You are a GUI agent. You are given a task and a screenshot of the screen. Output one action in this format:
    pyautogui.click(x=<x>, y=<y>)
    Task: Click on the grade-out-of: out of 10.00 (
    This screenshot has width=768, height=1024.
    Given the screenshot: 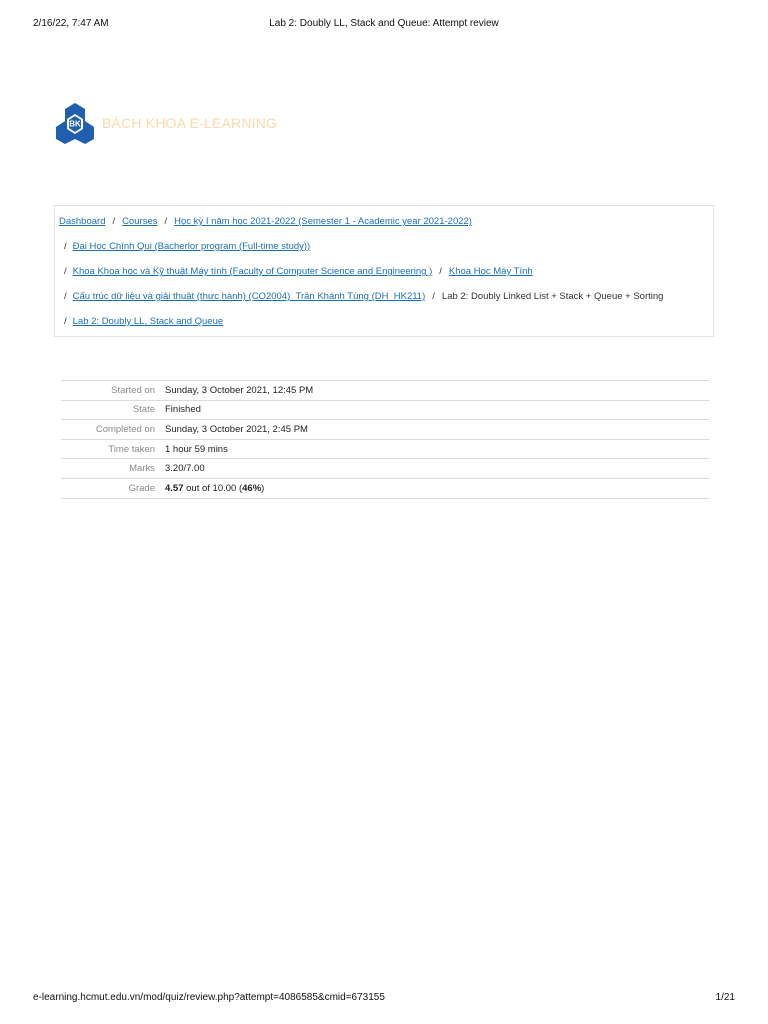 What is the action you would take?
    pyautogui.click(x=213, y=488)
    